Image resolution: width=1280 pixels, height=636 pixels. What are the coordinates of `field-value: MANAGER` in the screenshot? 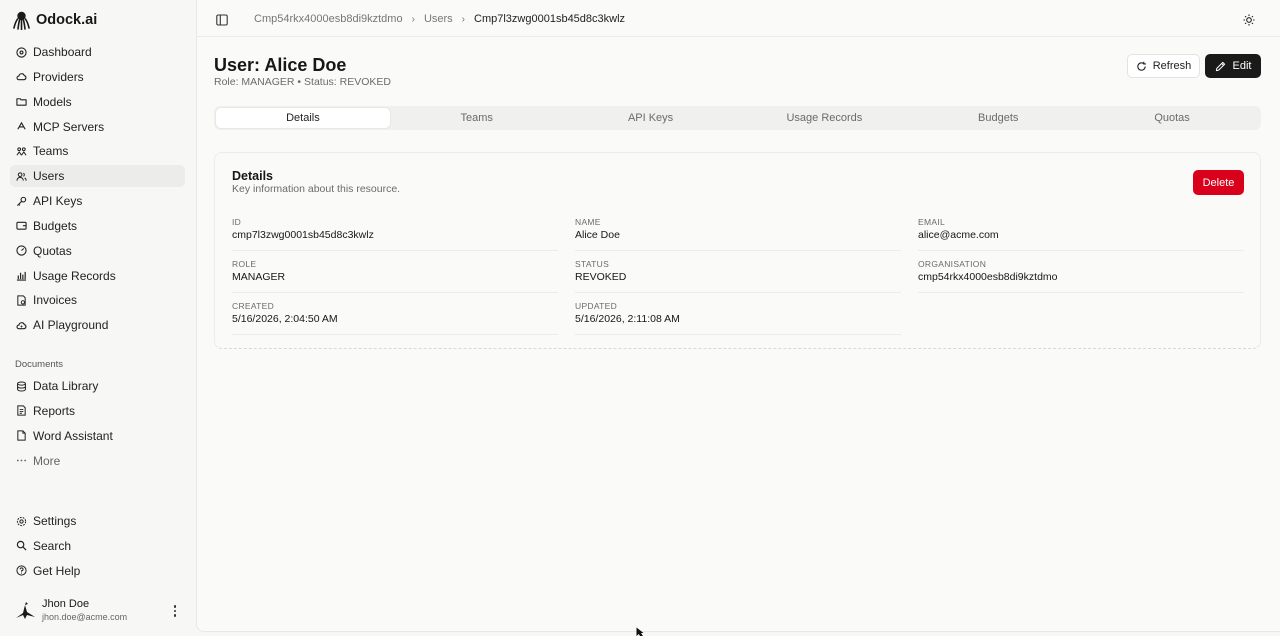 It's located at (259, 277).